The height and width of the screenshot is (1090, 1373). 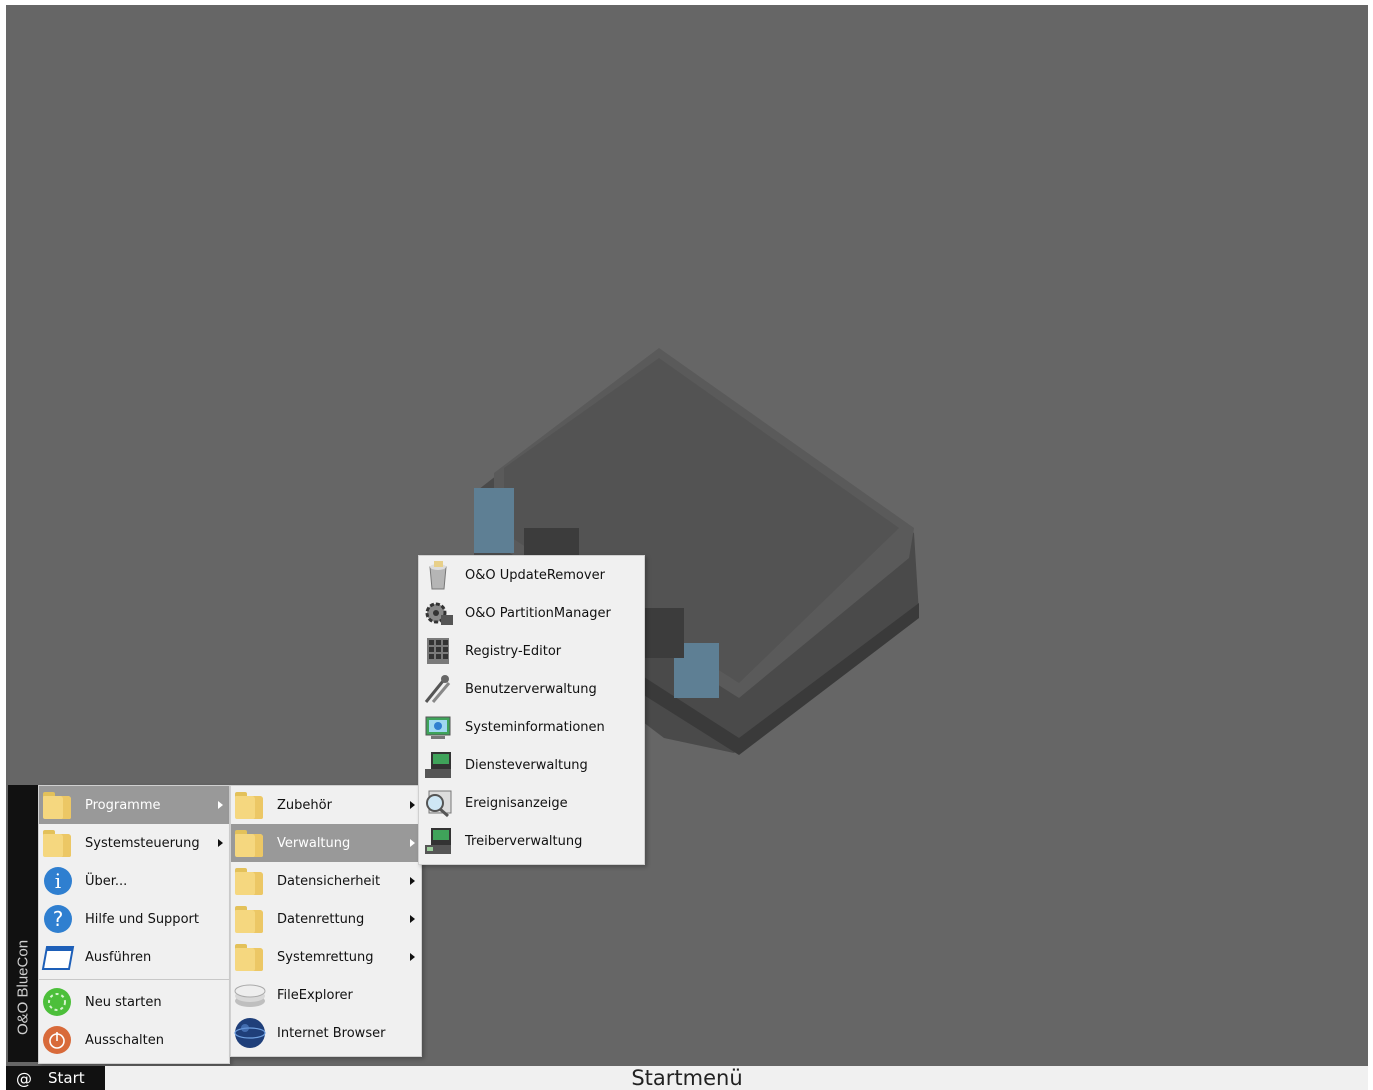 I want to click on menu-item-label: Neu starten, so click(x=123, y=1002).